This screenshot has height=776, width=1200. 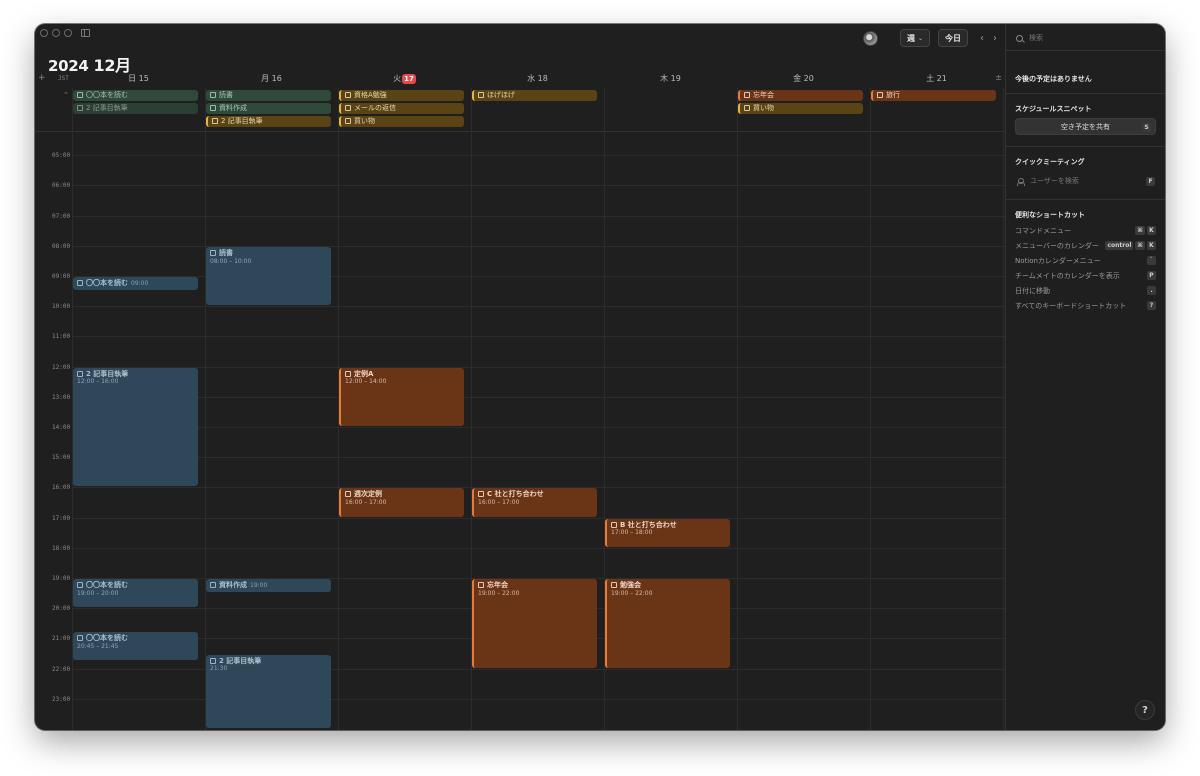 I want to click on day-header-1: 月 16, so click(x=271, y=79).